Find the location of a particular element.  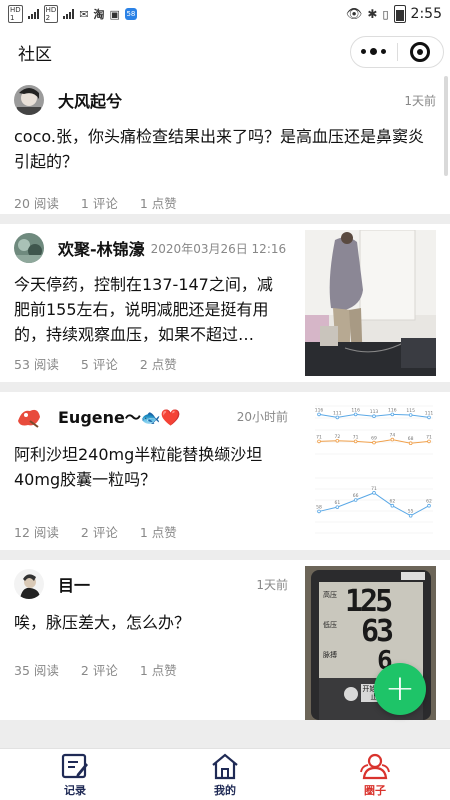

heart-rate-value-label: 55 is located at coordinates (411, 512).